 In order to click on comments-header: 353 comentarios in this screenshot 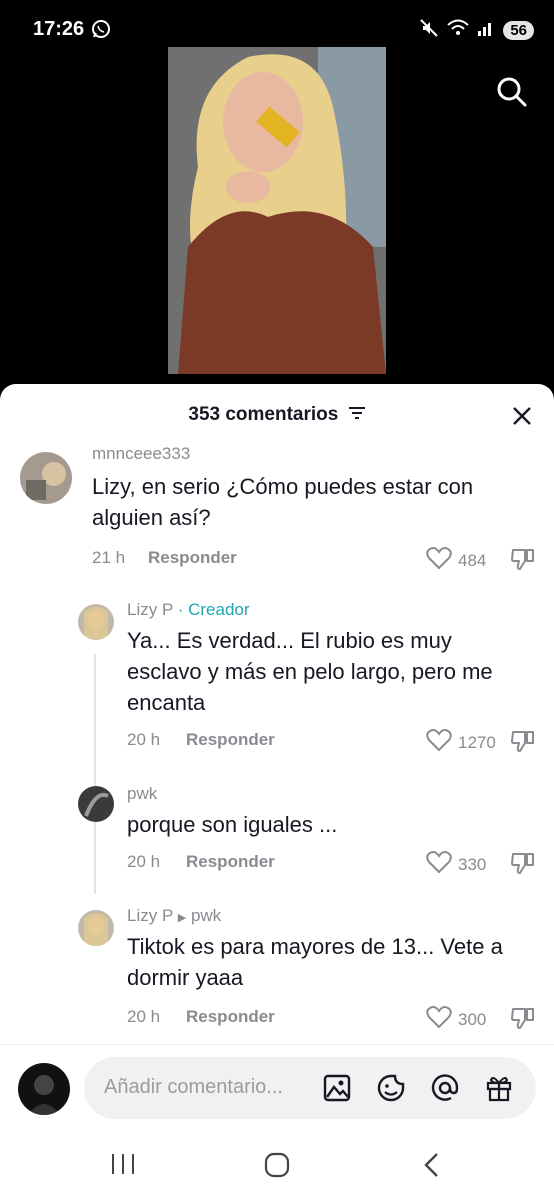, I will do `click(277, 415)`.